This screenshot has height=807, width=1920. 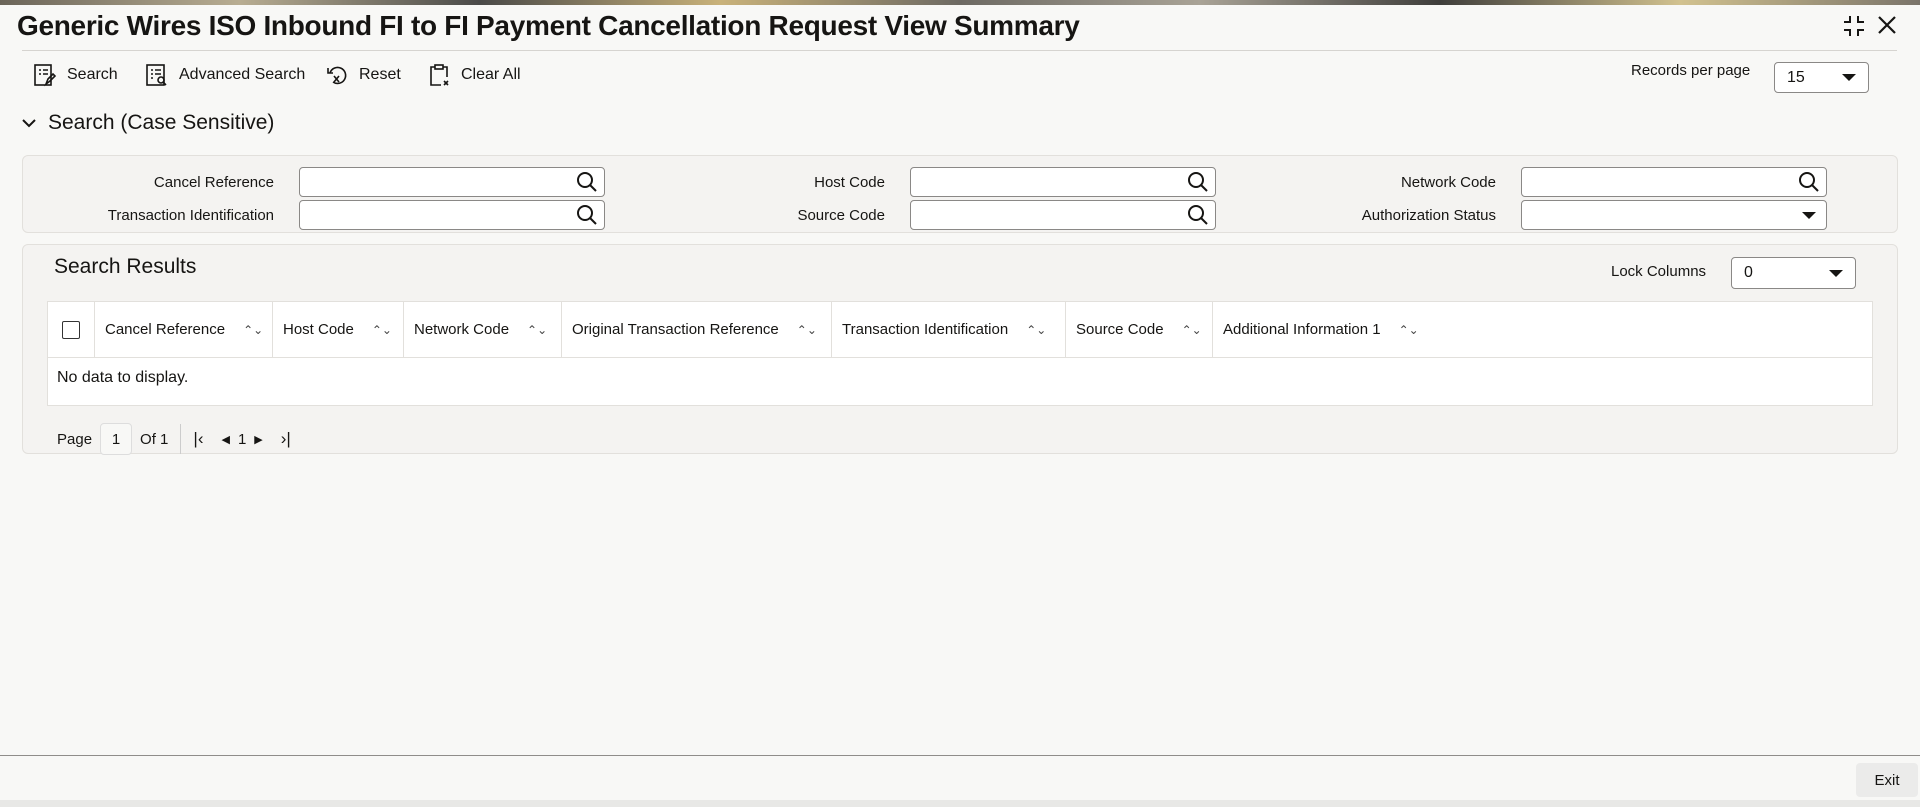 What do you see at coordinates (213, 182) in the screenshot?
I see `cancel-reference-label: Cancel Reference` at bounding box center [213, 182].